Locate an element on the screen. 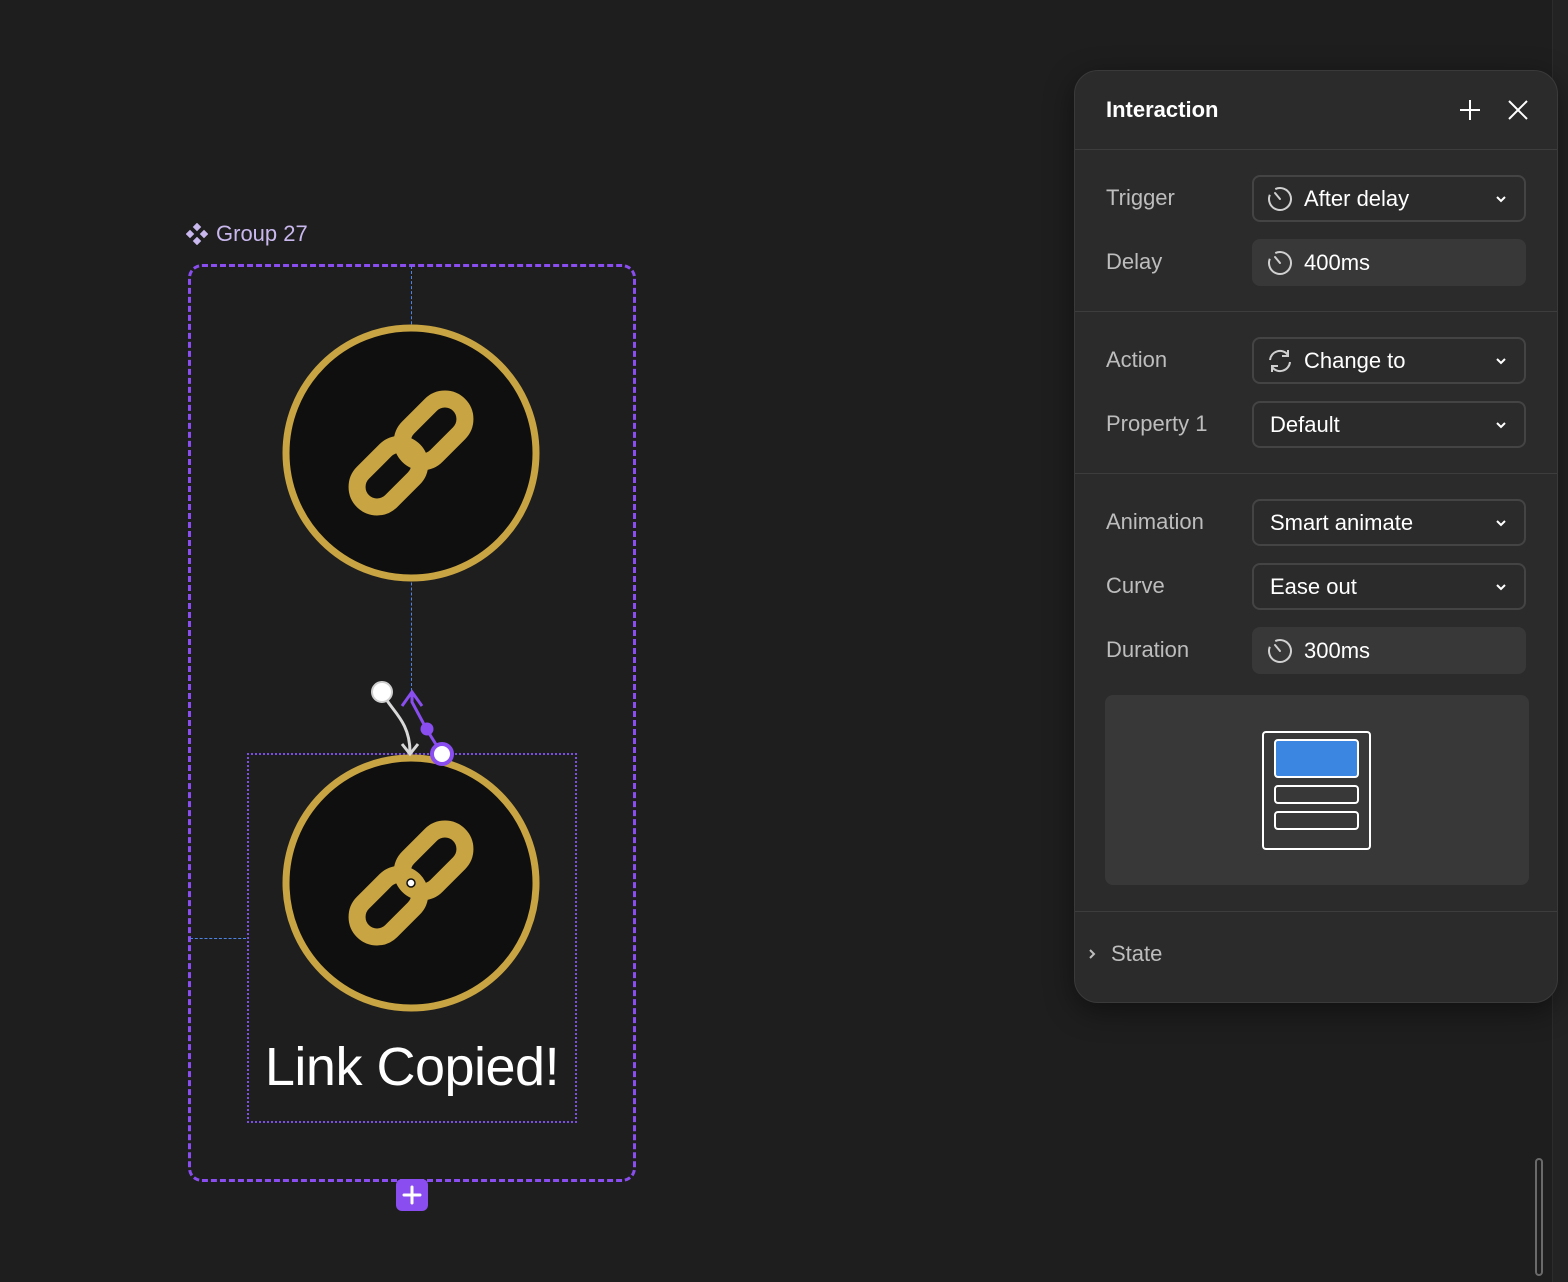 The image size is (1568, 1282). smart-animate-preview-icon is located at coordinates (1316, 790).